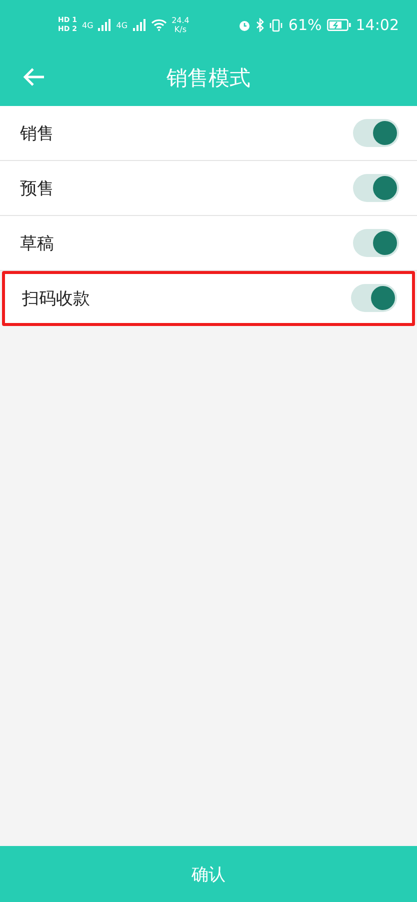 This screenshot has width=417, height=902. I want to click on wifi-icon, so click(158, 25).